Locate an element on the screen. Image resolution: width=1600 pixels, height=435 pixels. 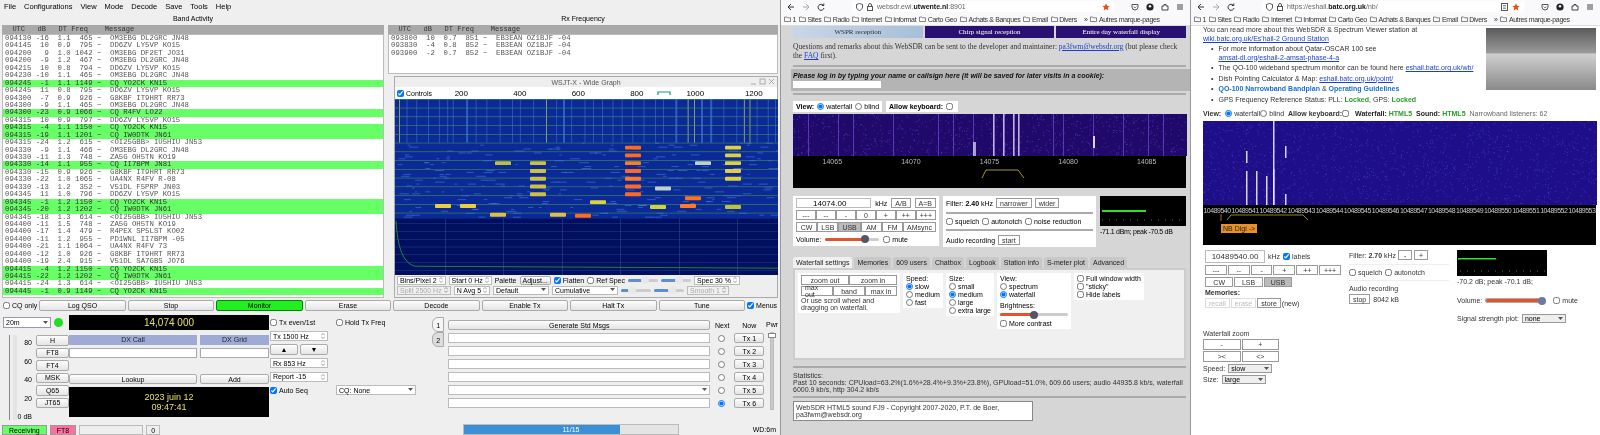
close-icon is located at coordinates (771, 81).